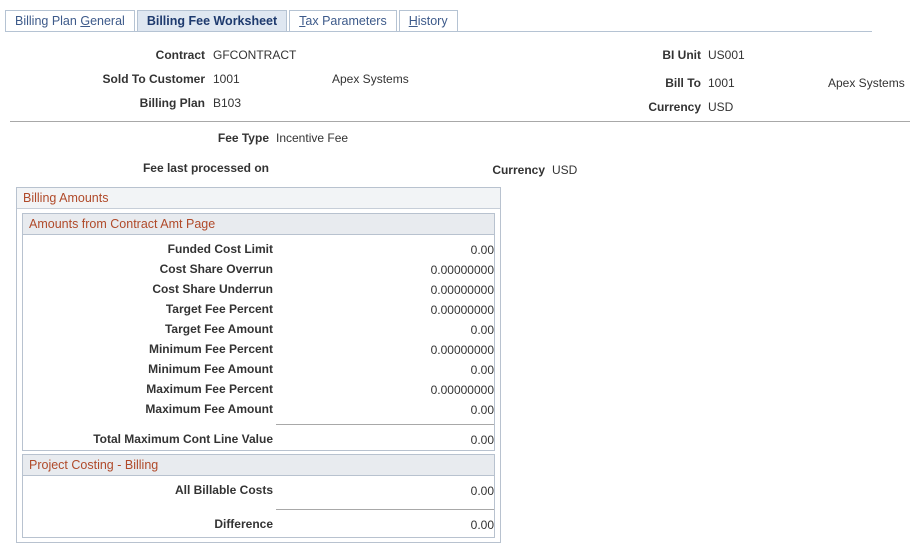  What do you see at coordinates (227, 103) in the screenshot?
I see `billing-plan-value: B103` at bounding box center [227, 103].